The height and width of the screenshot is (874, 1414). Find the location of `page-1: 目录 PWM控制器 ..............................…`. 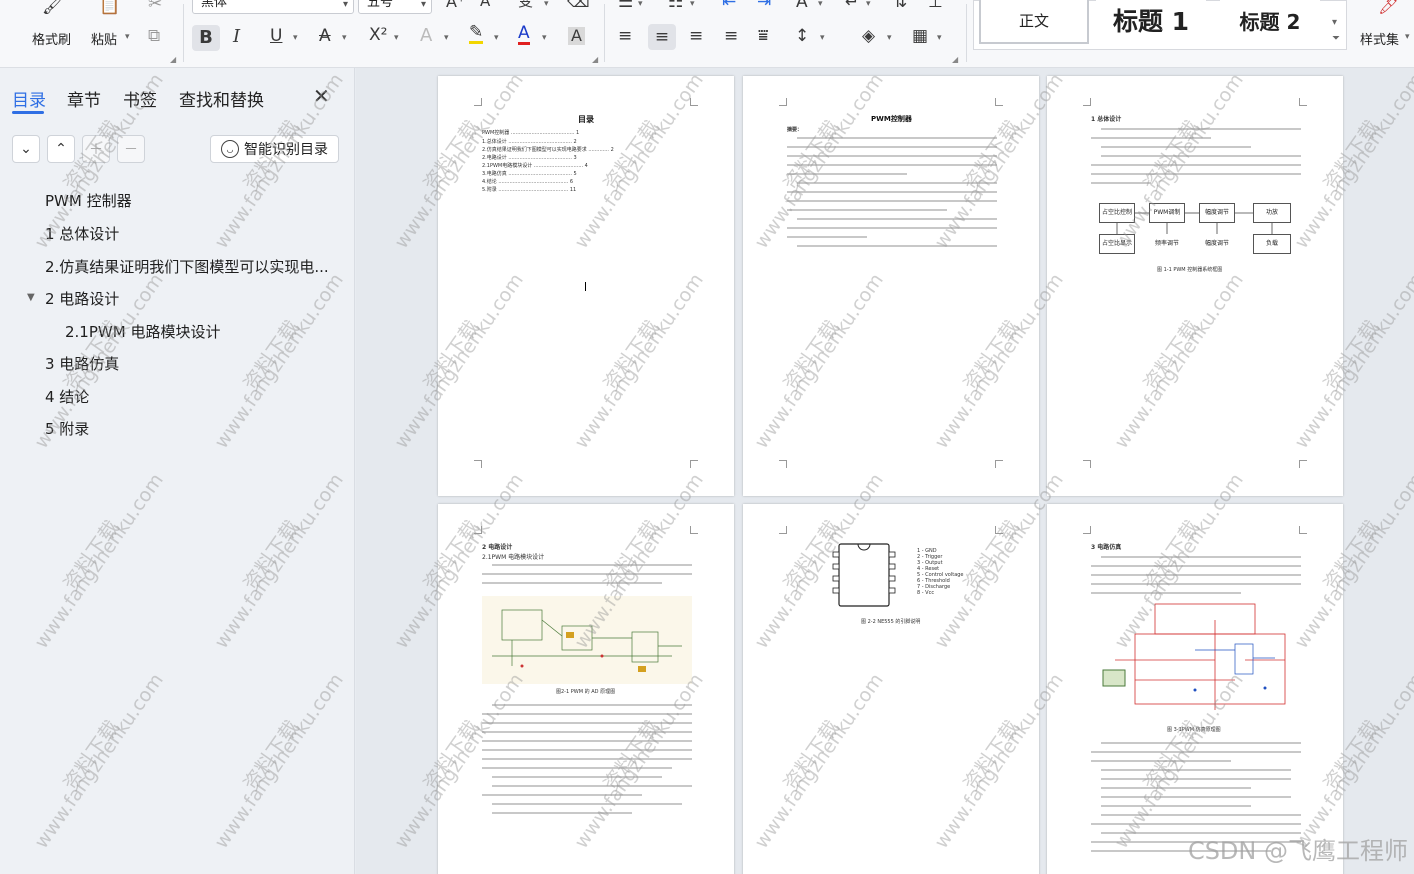

page-1: 目录 PWM控制器 ..............................… is located at coordinates (586, 286).